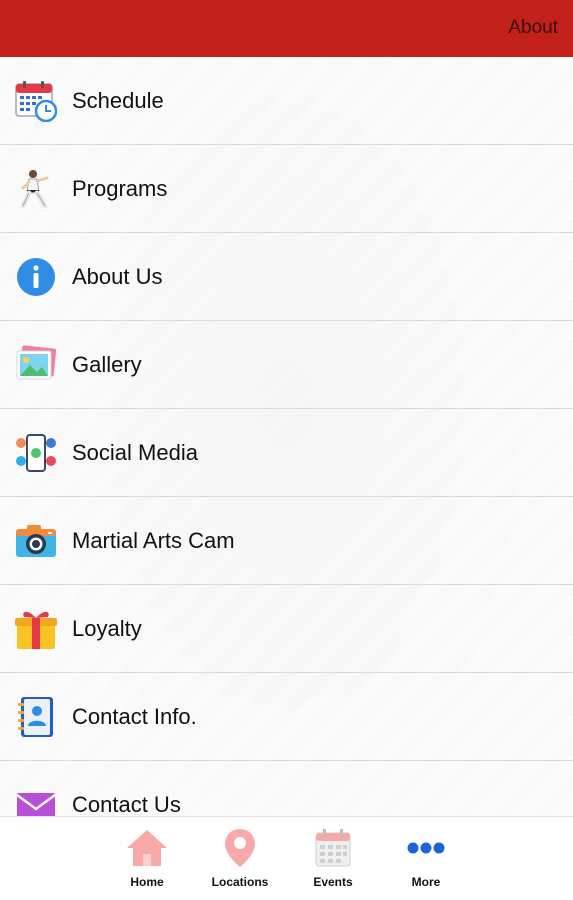 The width and height of the screenshot is (573, 900). I want to click on menu-item-about-us: About Us, so click(286, 277).